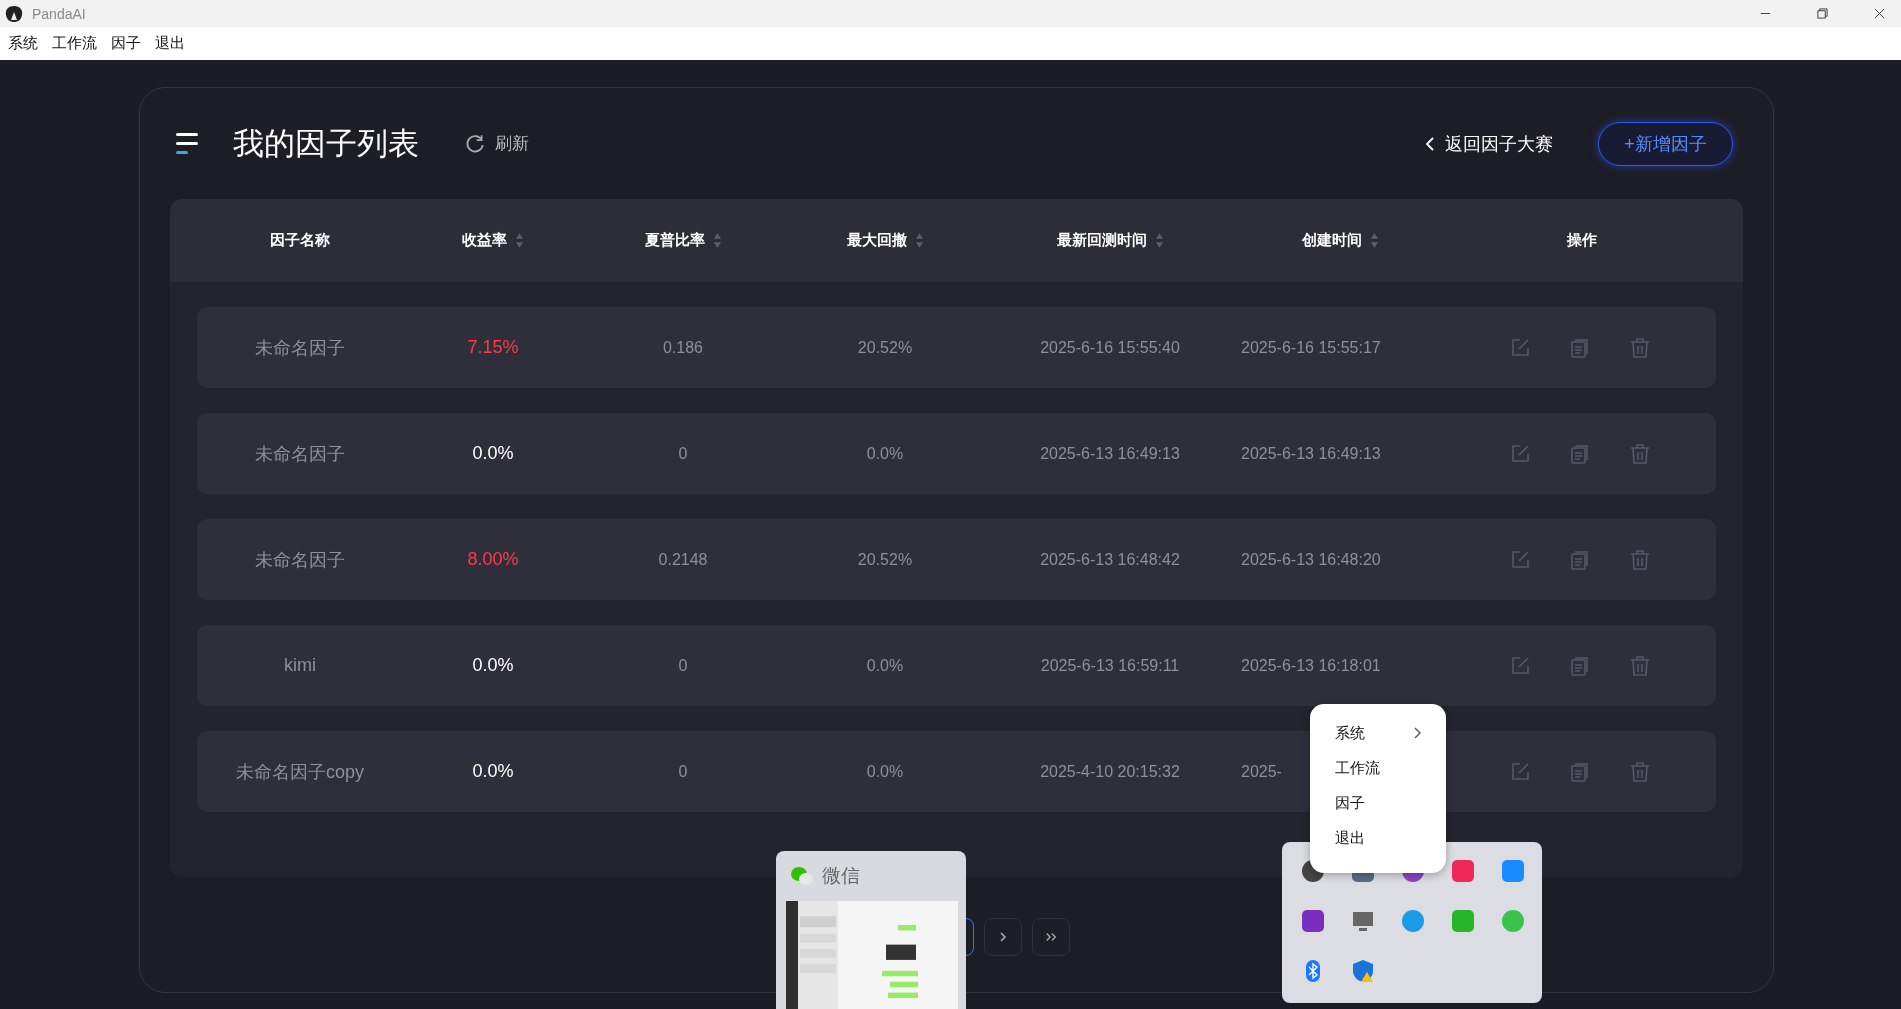 The image size is (1901, 1009). Describe the element at coordinates (1357, 768) in the screenshot. I see `context-menu-item: 工作流` at that location.